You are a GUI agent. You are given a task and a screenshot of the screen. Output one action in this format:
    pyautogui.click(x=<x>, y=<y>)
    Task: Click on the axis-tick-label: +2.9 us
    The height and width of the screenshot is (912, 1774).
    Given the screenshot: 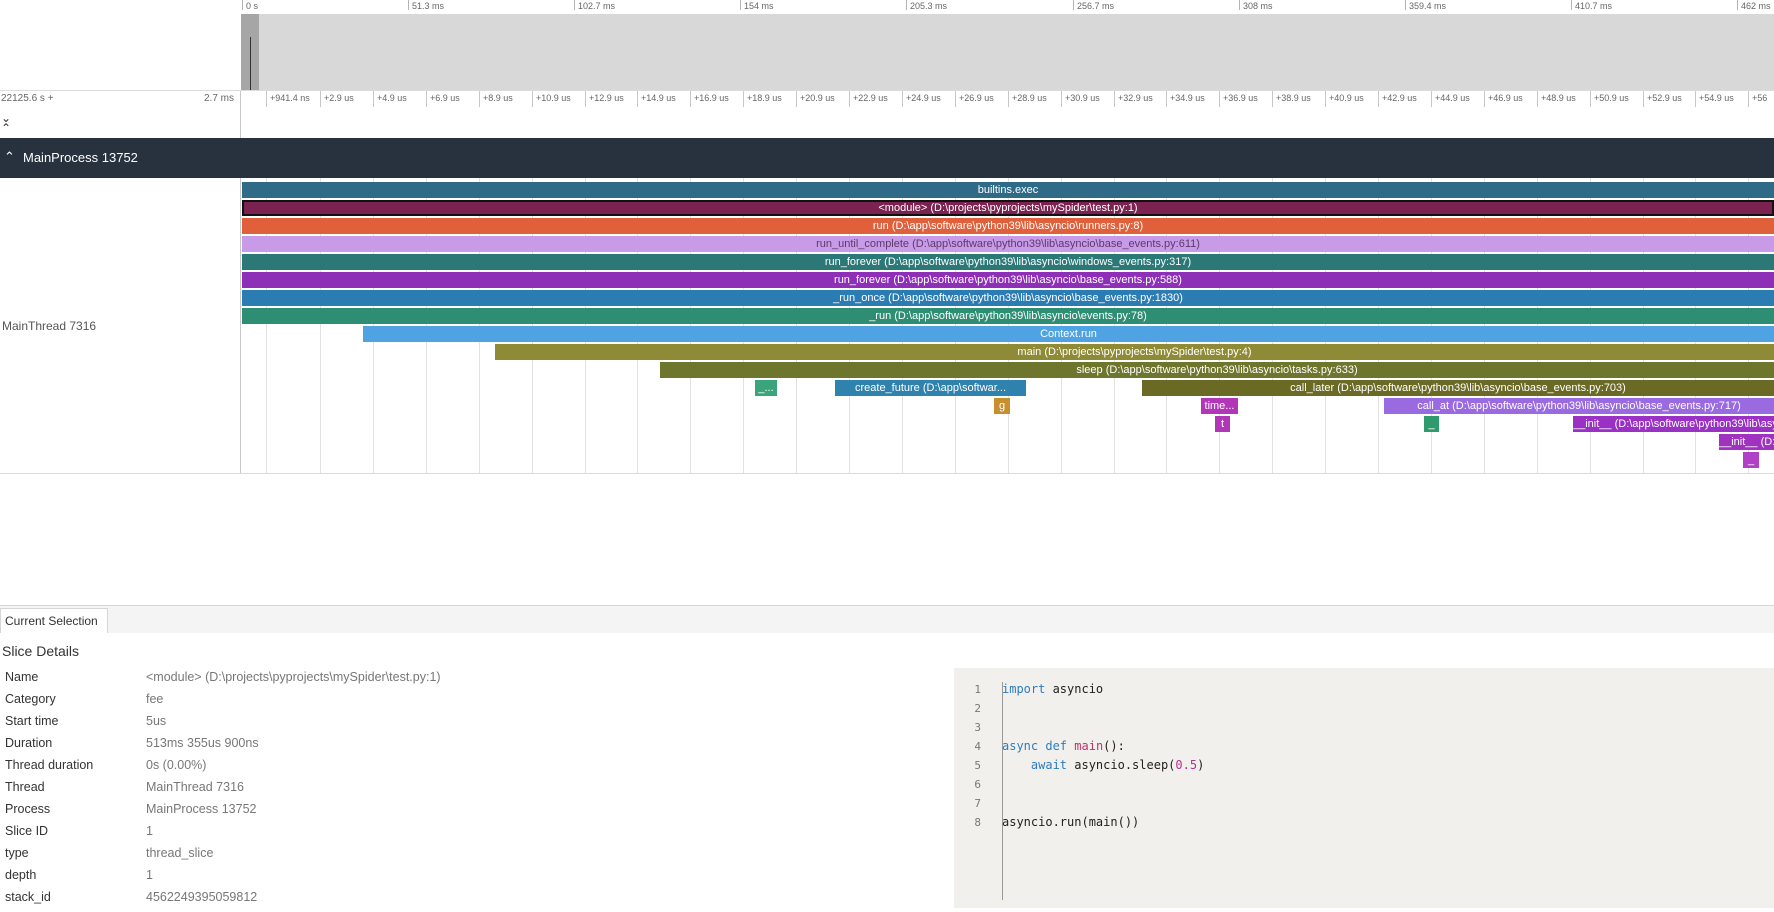 What is the action you would take?
    pyautogui.click(x=339, y=98)
    